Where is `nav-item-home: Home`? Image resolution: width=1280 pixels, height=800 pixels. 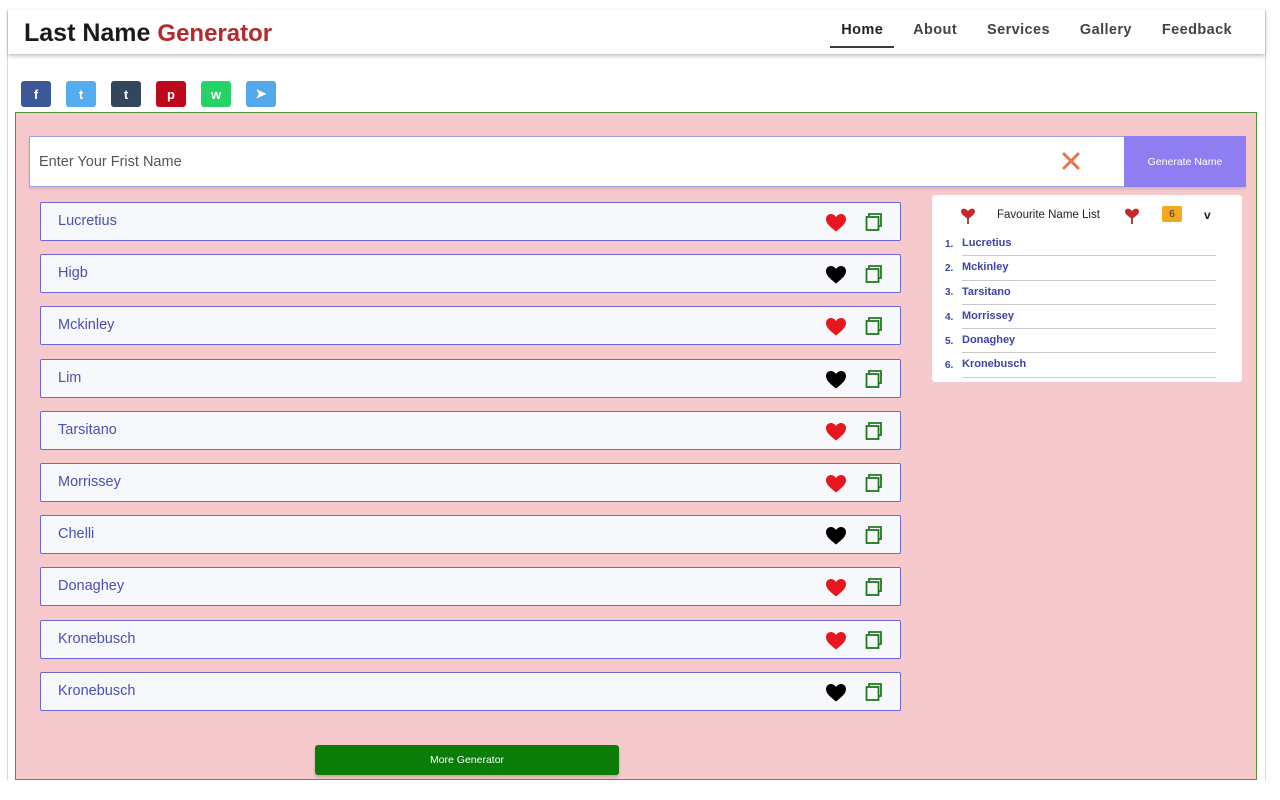 nav-item-home: Home is located at coordinates (862, 29).